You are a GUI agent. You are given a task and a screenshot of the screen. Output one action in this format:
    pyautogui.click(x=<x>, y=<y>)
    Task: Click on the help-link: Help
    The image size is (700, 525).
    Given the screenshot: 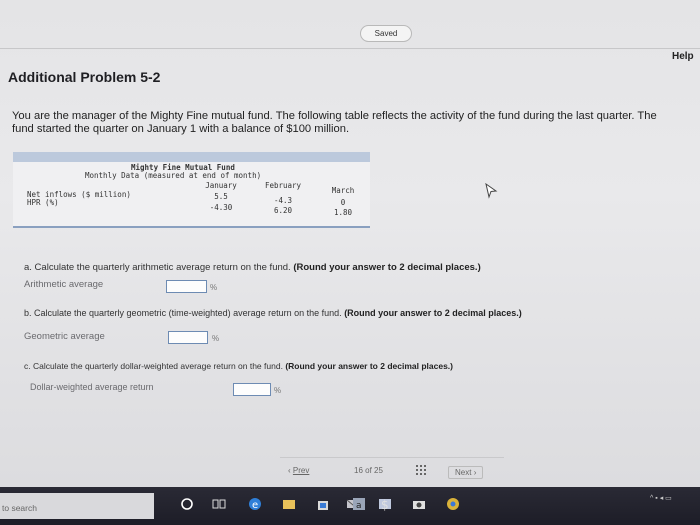 What is the action you would take?
    pyautogui.click(x=683, y=56)
    